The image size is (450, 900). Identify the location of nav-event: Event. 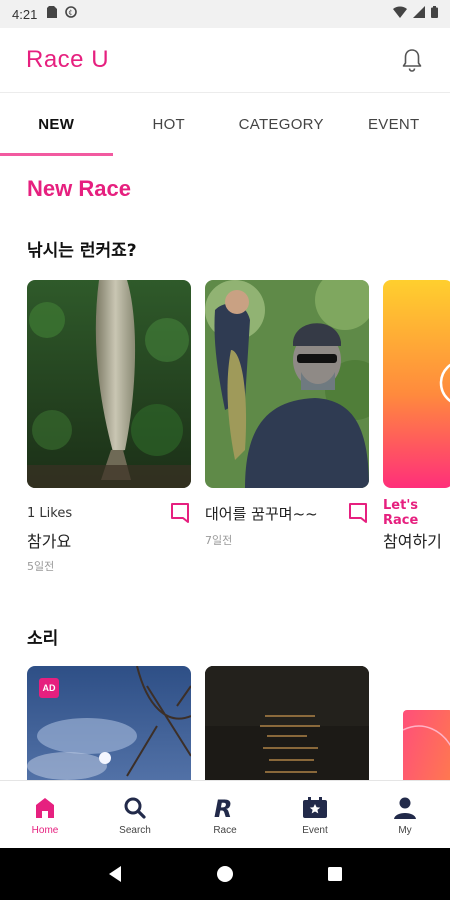
(315, 814).